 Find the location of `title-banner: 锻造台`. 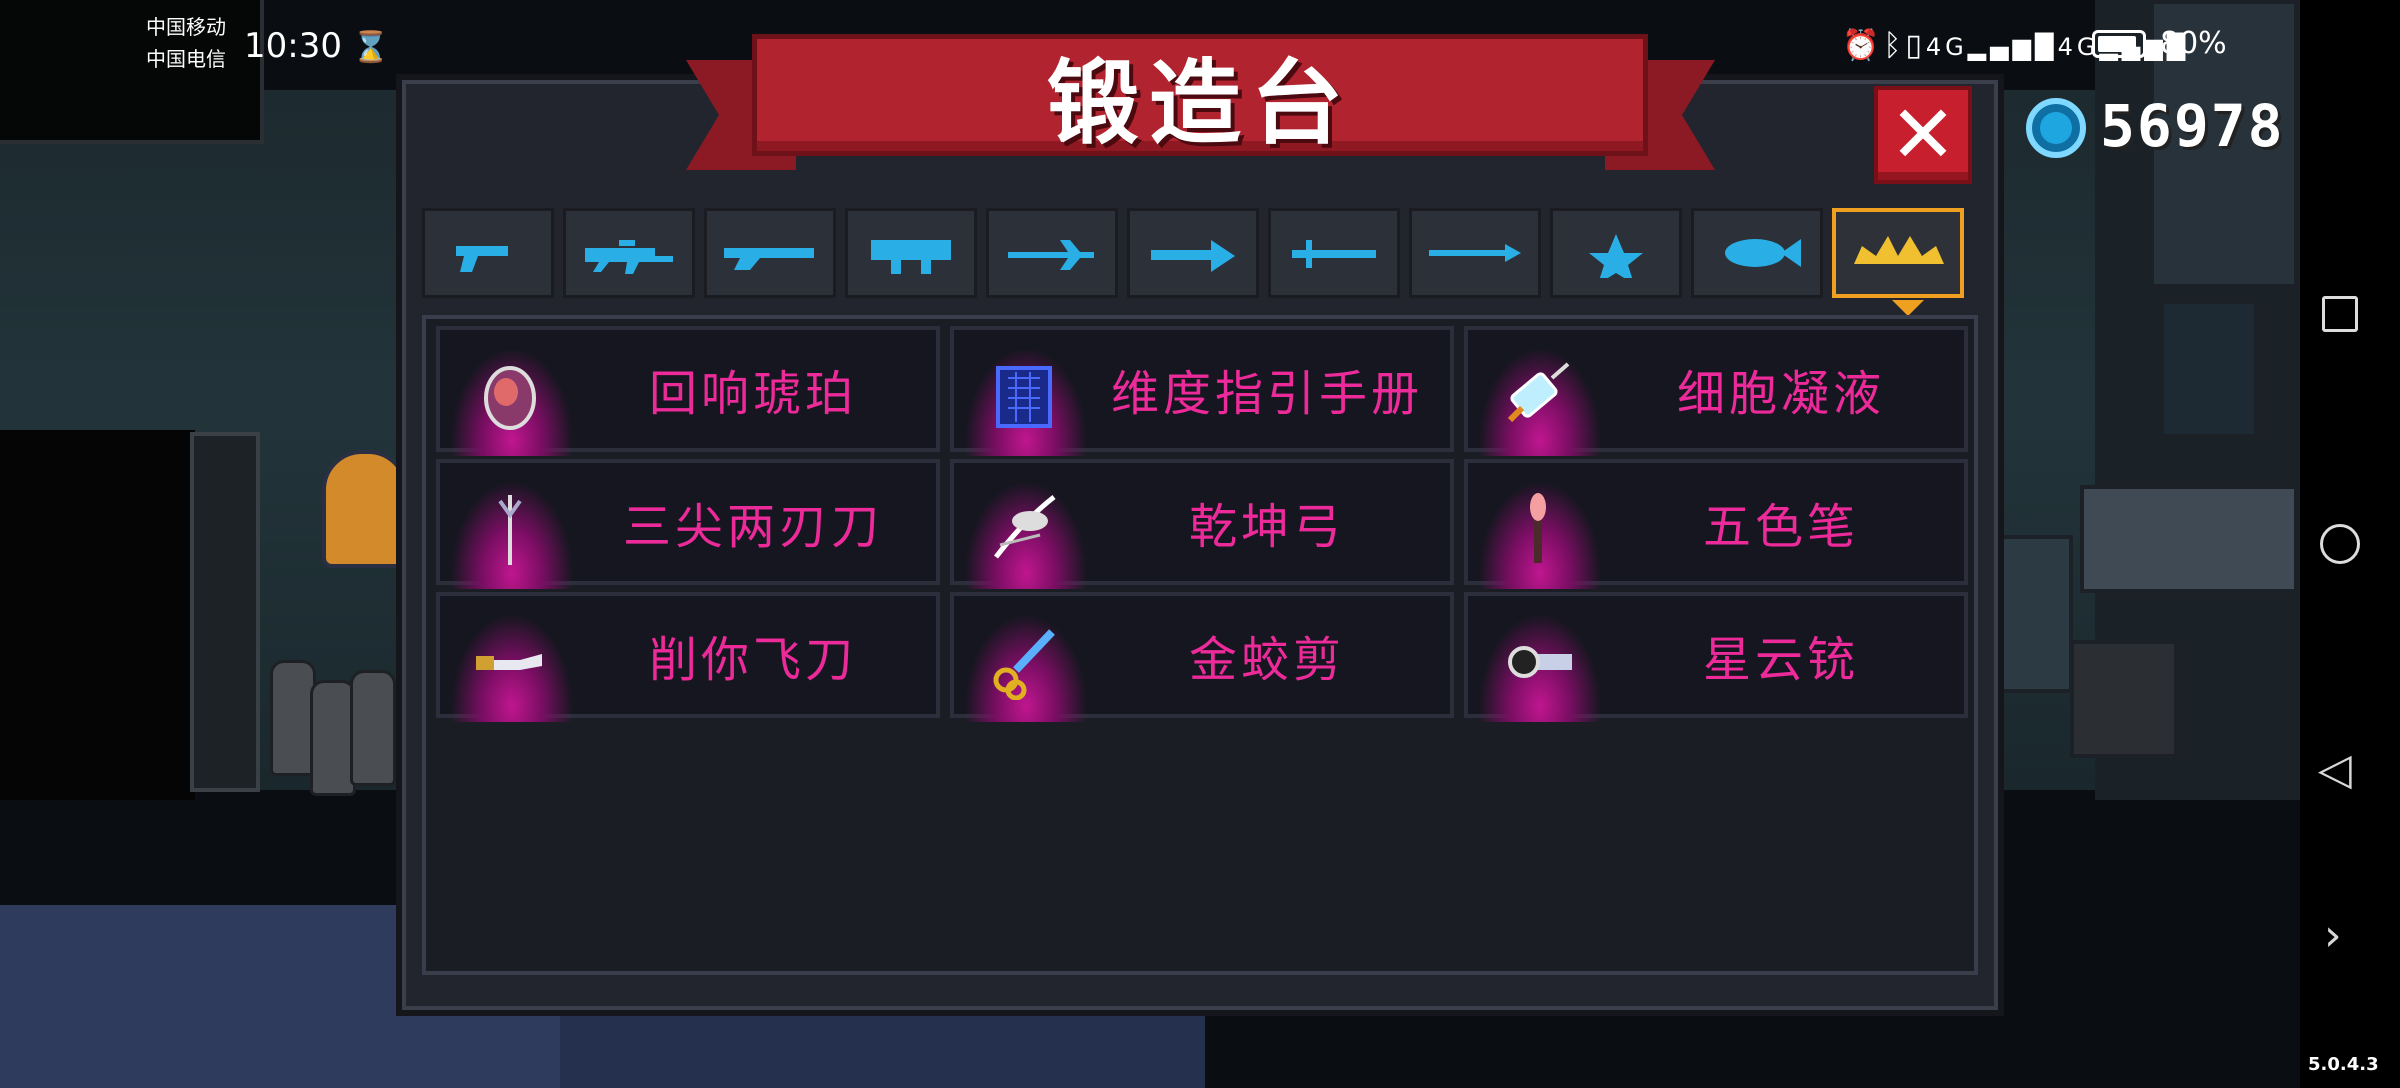

title-banner: 锻造台 is located at coordinates (1200, 95).